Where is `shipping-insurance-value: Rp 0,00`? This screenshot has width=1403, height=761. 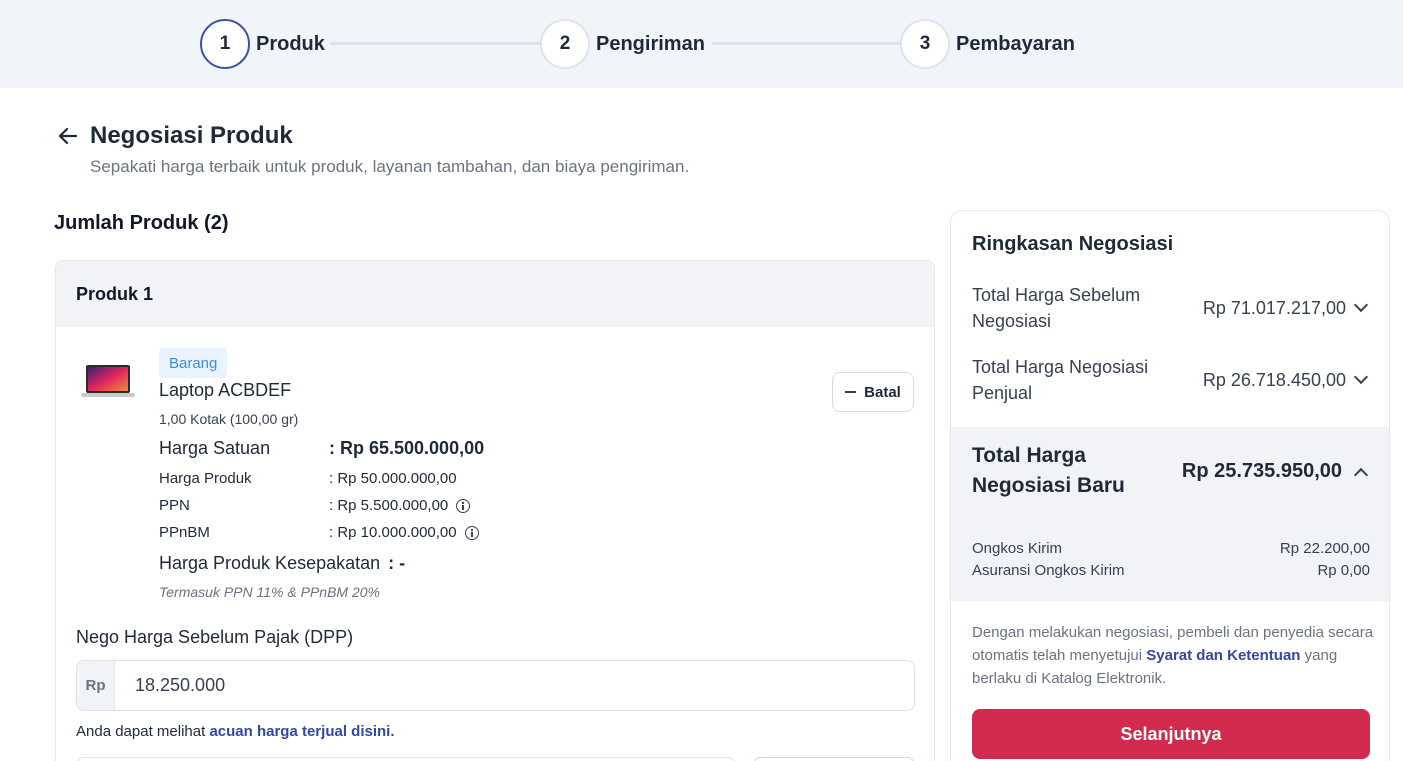 shipping-insurance-value: Rp 0,00 is located at coordinates (1343, 570).